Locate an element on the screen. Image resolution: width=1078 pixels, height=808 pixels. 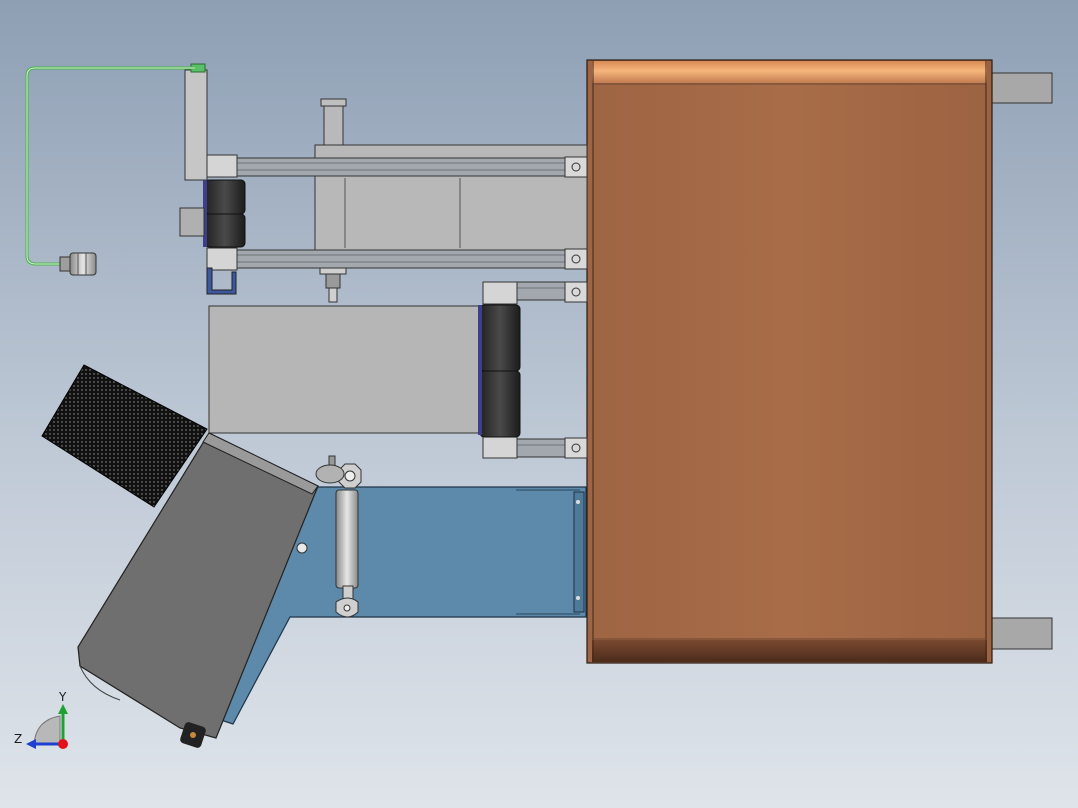
housing-bottom-rim is located at coordinates (789, 651).